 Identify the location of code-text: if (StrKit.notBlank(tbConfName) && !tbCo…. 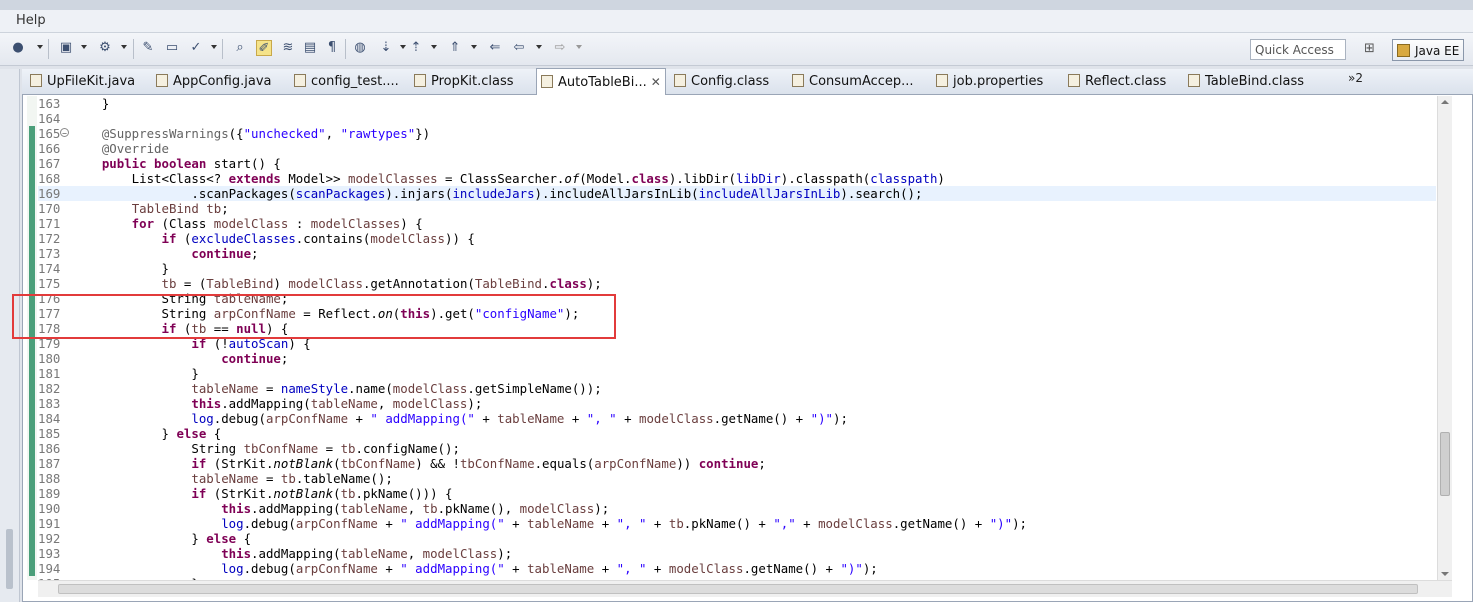
(419, 463).